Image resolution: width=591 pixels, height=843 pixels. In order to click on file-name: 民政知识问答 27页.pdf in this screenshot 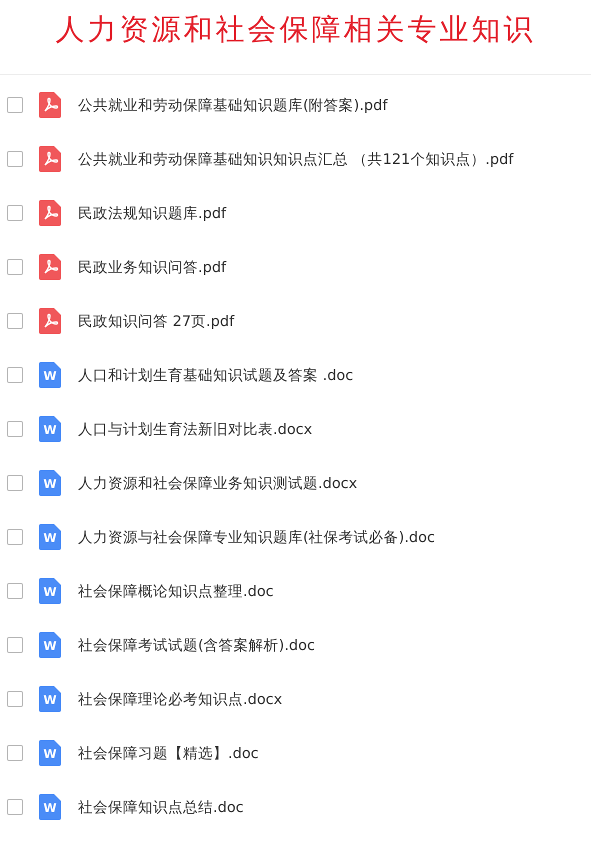, I will do `click(156, 321)`.